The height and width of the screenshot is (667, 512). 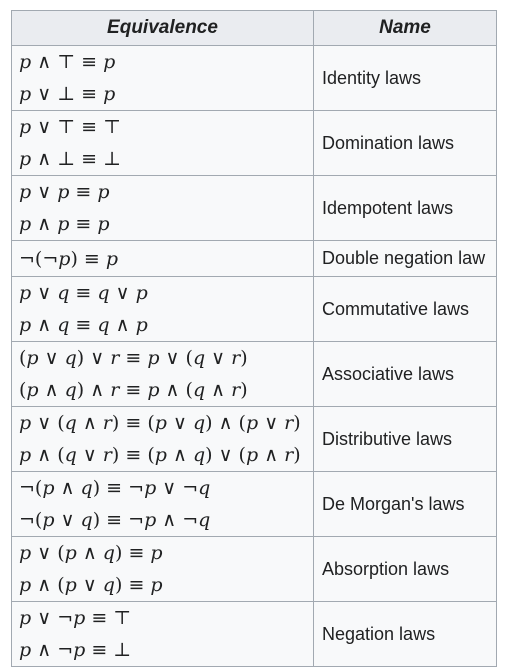 I want to click on equivalence-cell: p ∨ ⊤ ≡ ⊤ p ∧ ⊥ ≡ ⊥, so click(x=162, y=143).